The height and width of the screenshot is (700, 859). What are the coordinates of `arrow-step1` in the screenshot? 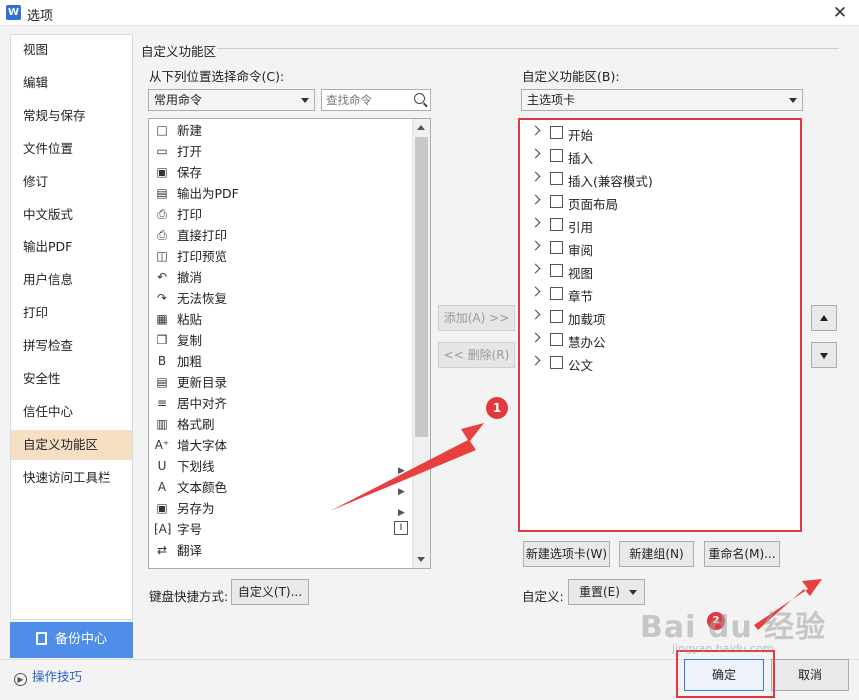 It's located at (407, 467).